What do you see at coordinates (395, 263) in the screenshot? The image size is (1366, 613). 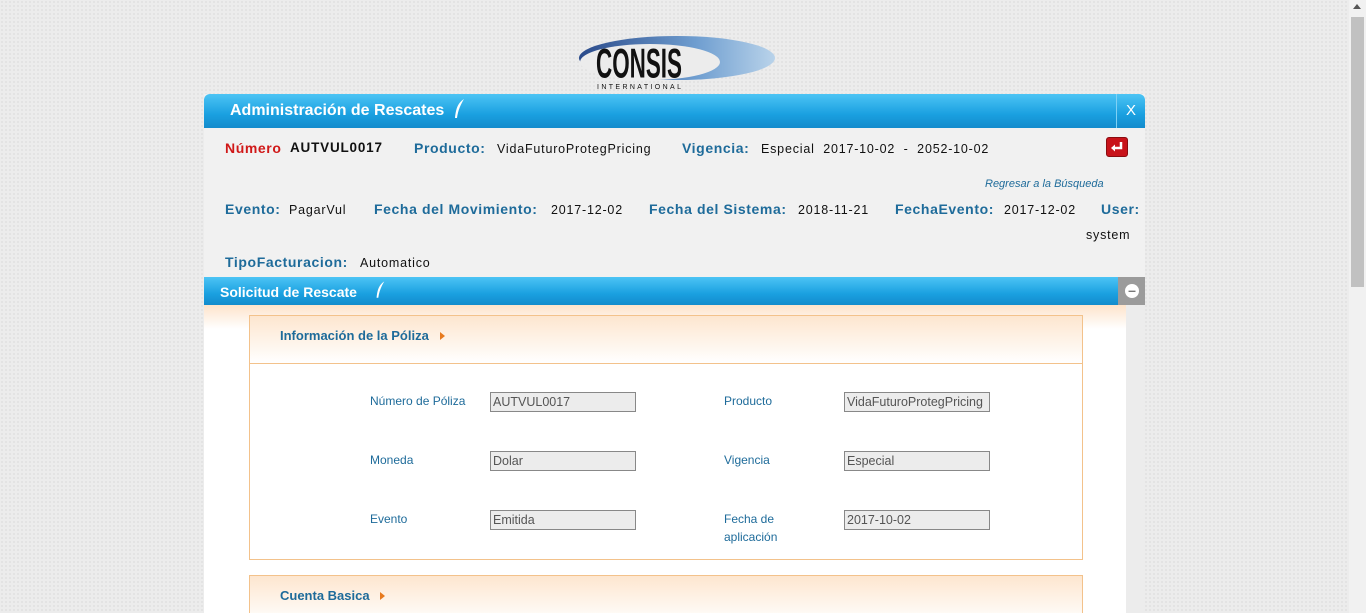 I see `tipo-facturacion-value: Automatico` at bounding box center [395, 263].